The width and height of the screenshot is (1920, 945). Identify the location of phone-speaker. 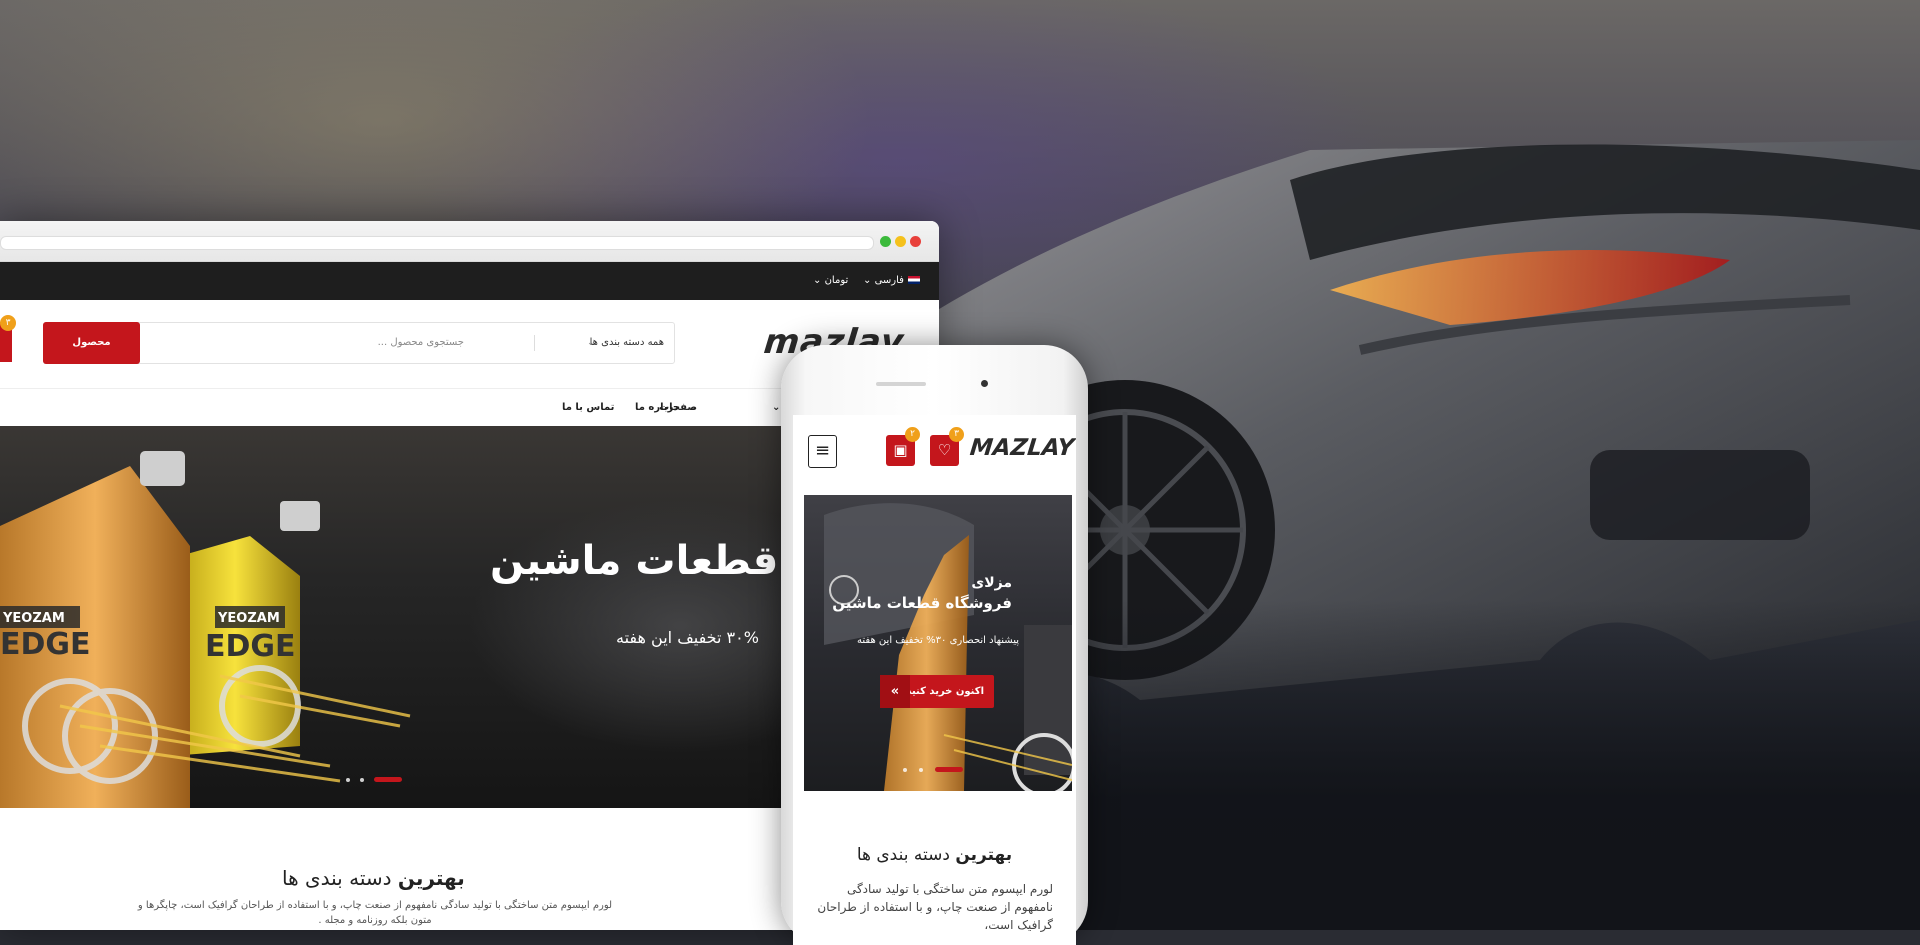
(901, 384).